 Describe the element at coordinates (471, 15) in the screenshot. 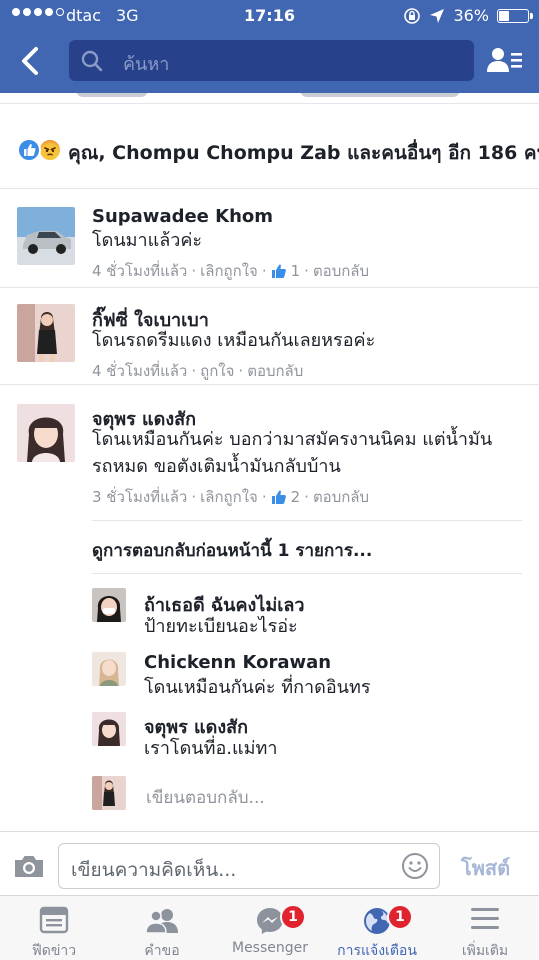

I see `battery-percent: 36%` at that location.